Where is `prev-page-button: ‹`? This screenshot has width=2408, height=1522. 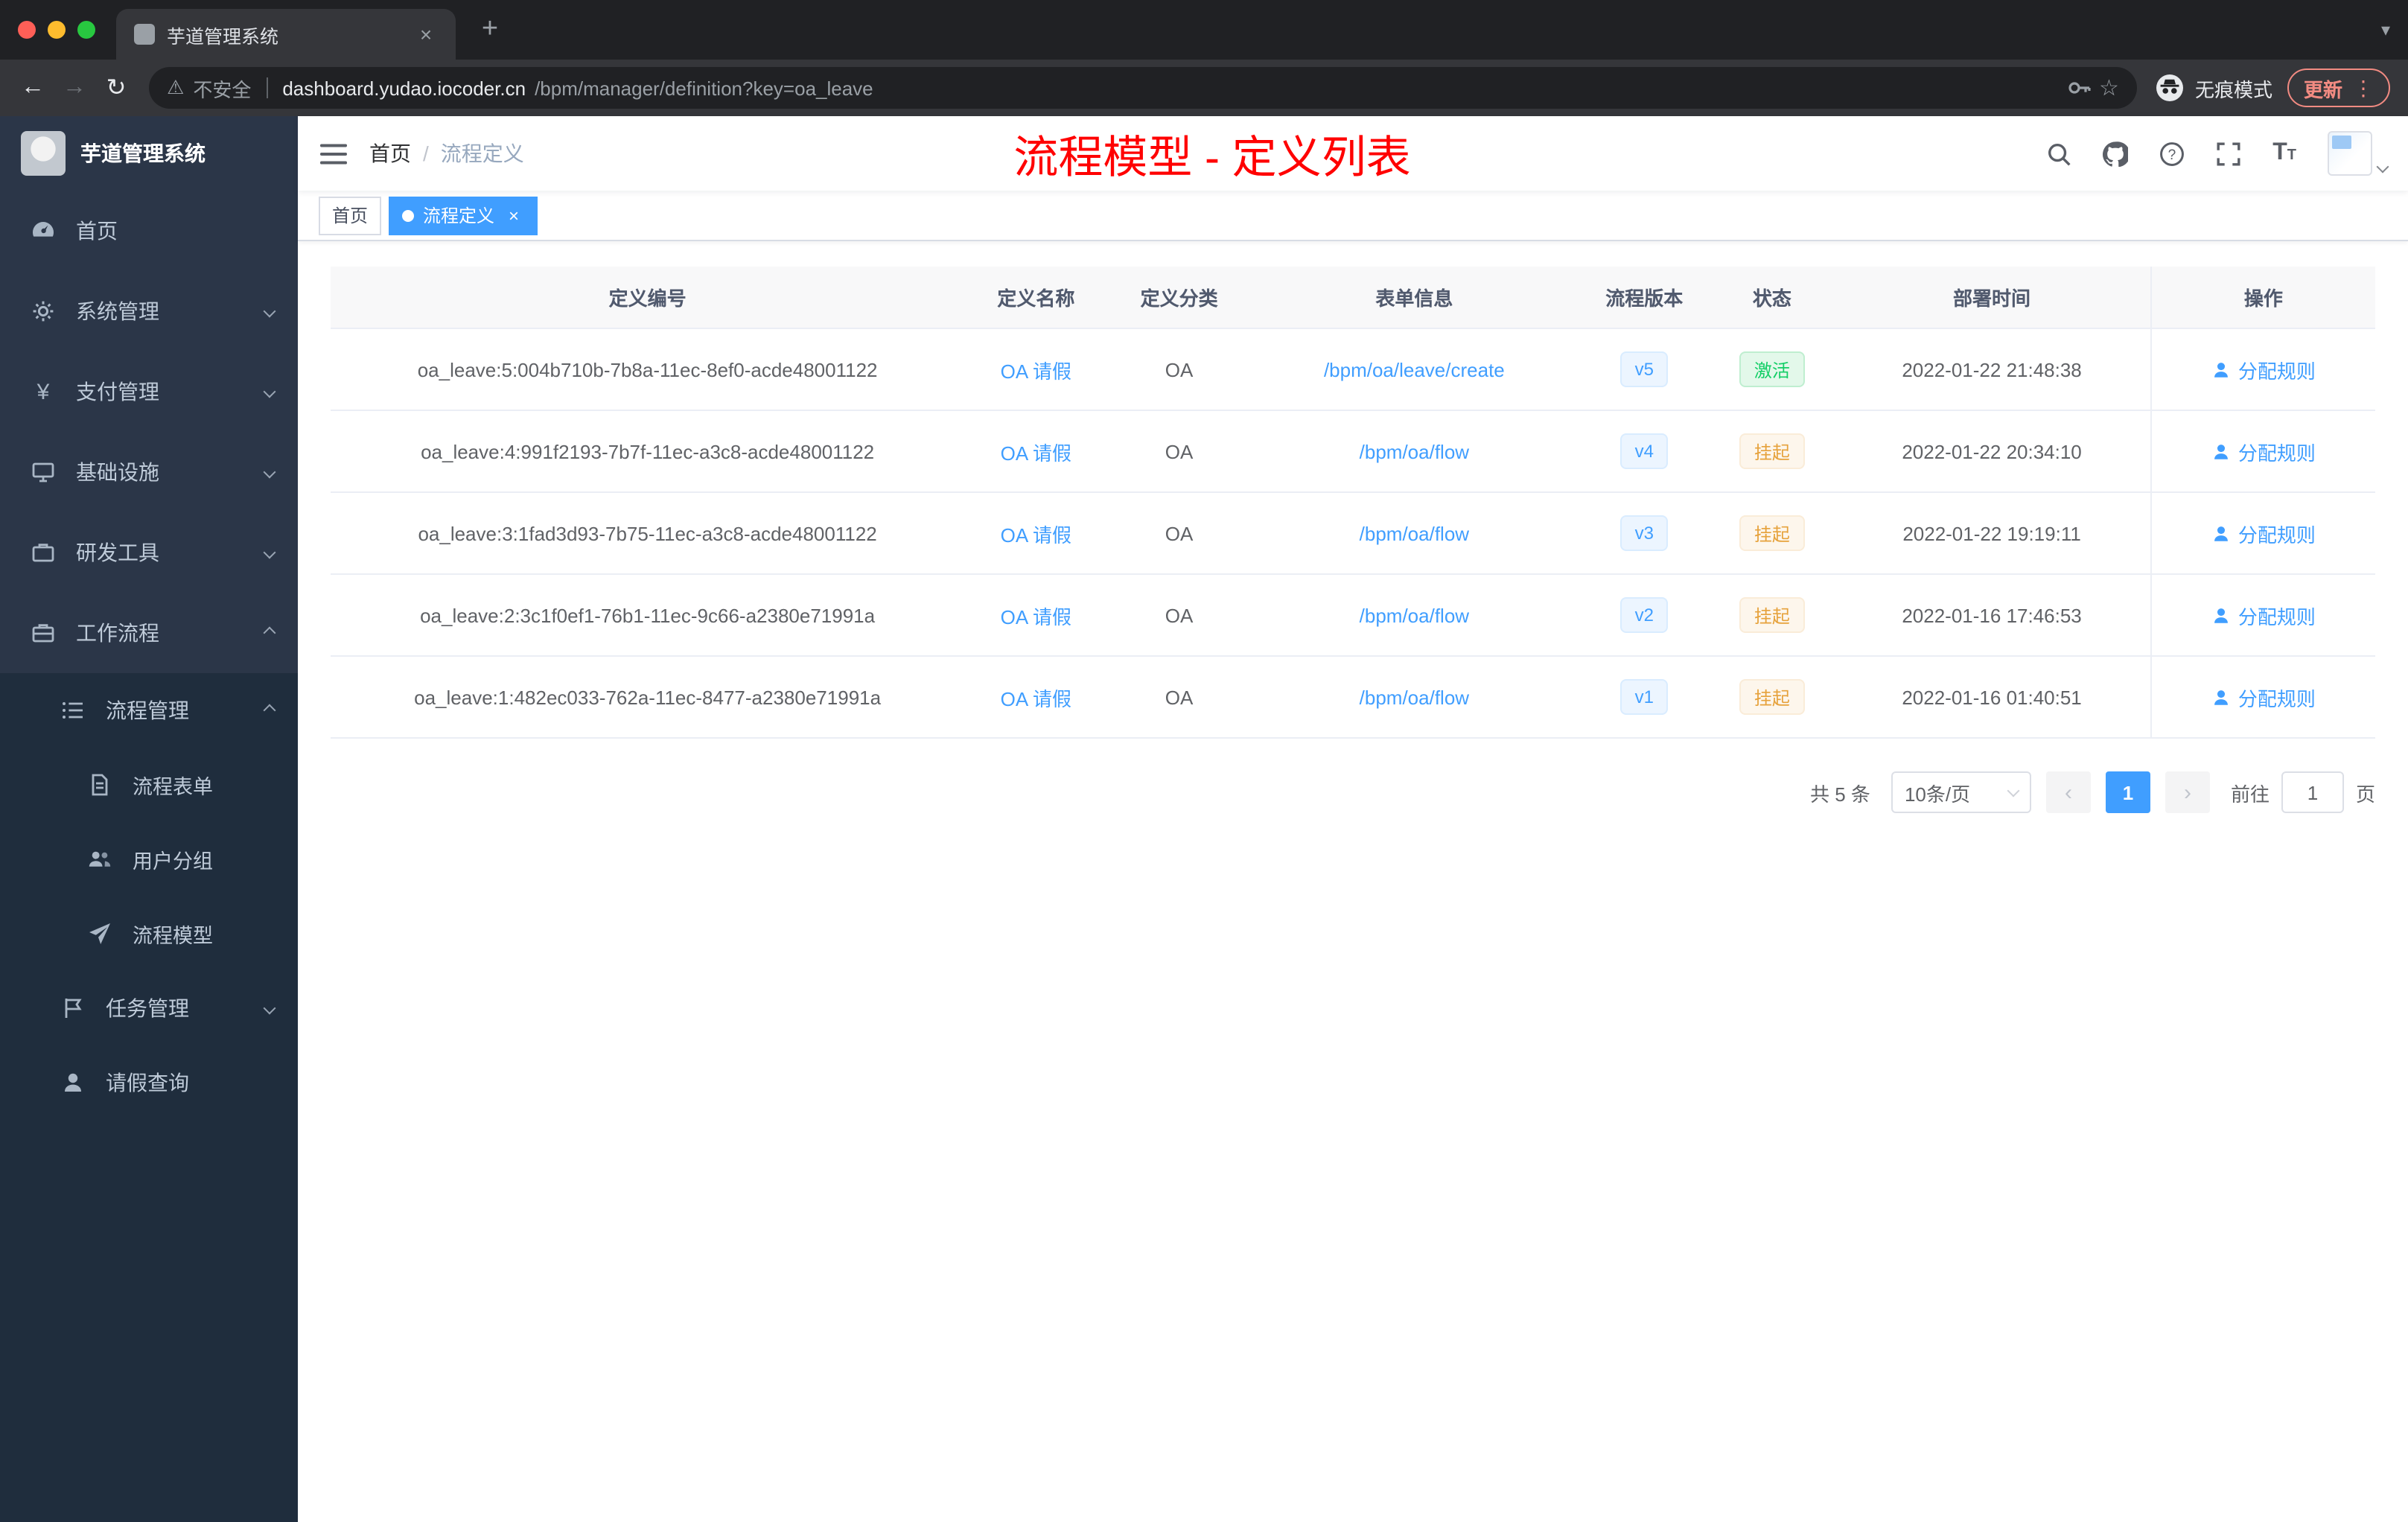 prev-page-button: ‹ is located at coordinates (2068, 792).